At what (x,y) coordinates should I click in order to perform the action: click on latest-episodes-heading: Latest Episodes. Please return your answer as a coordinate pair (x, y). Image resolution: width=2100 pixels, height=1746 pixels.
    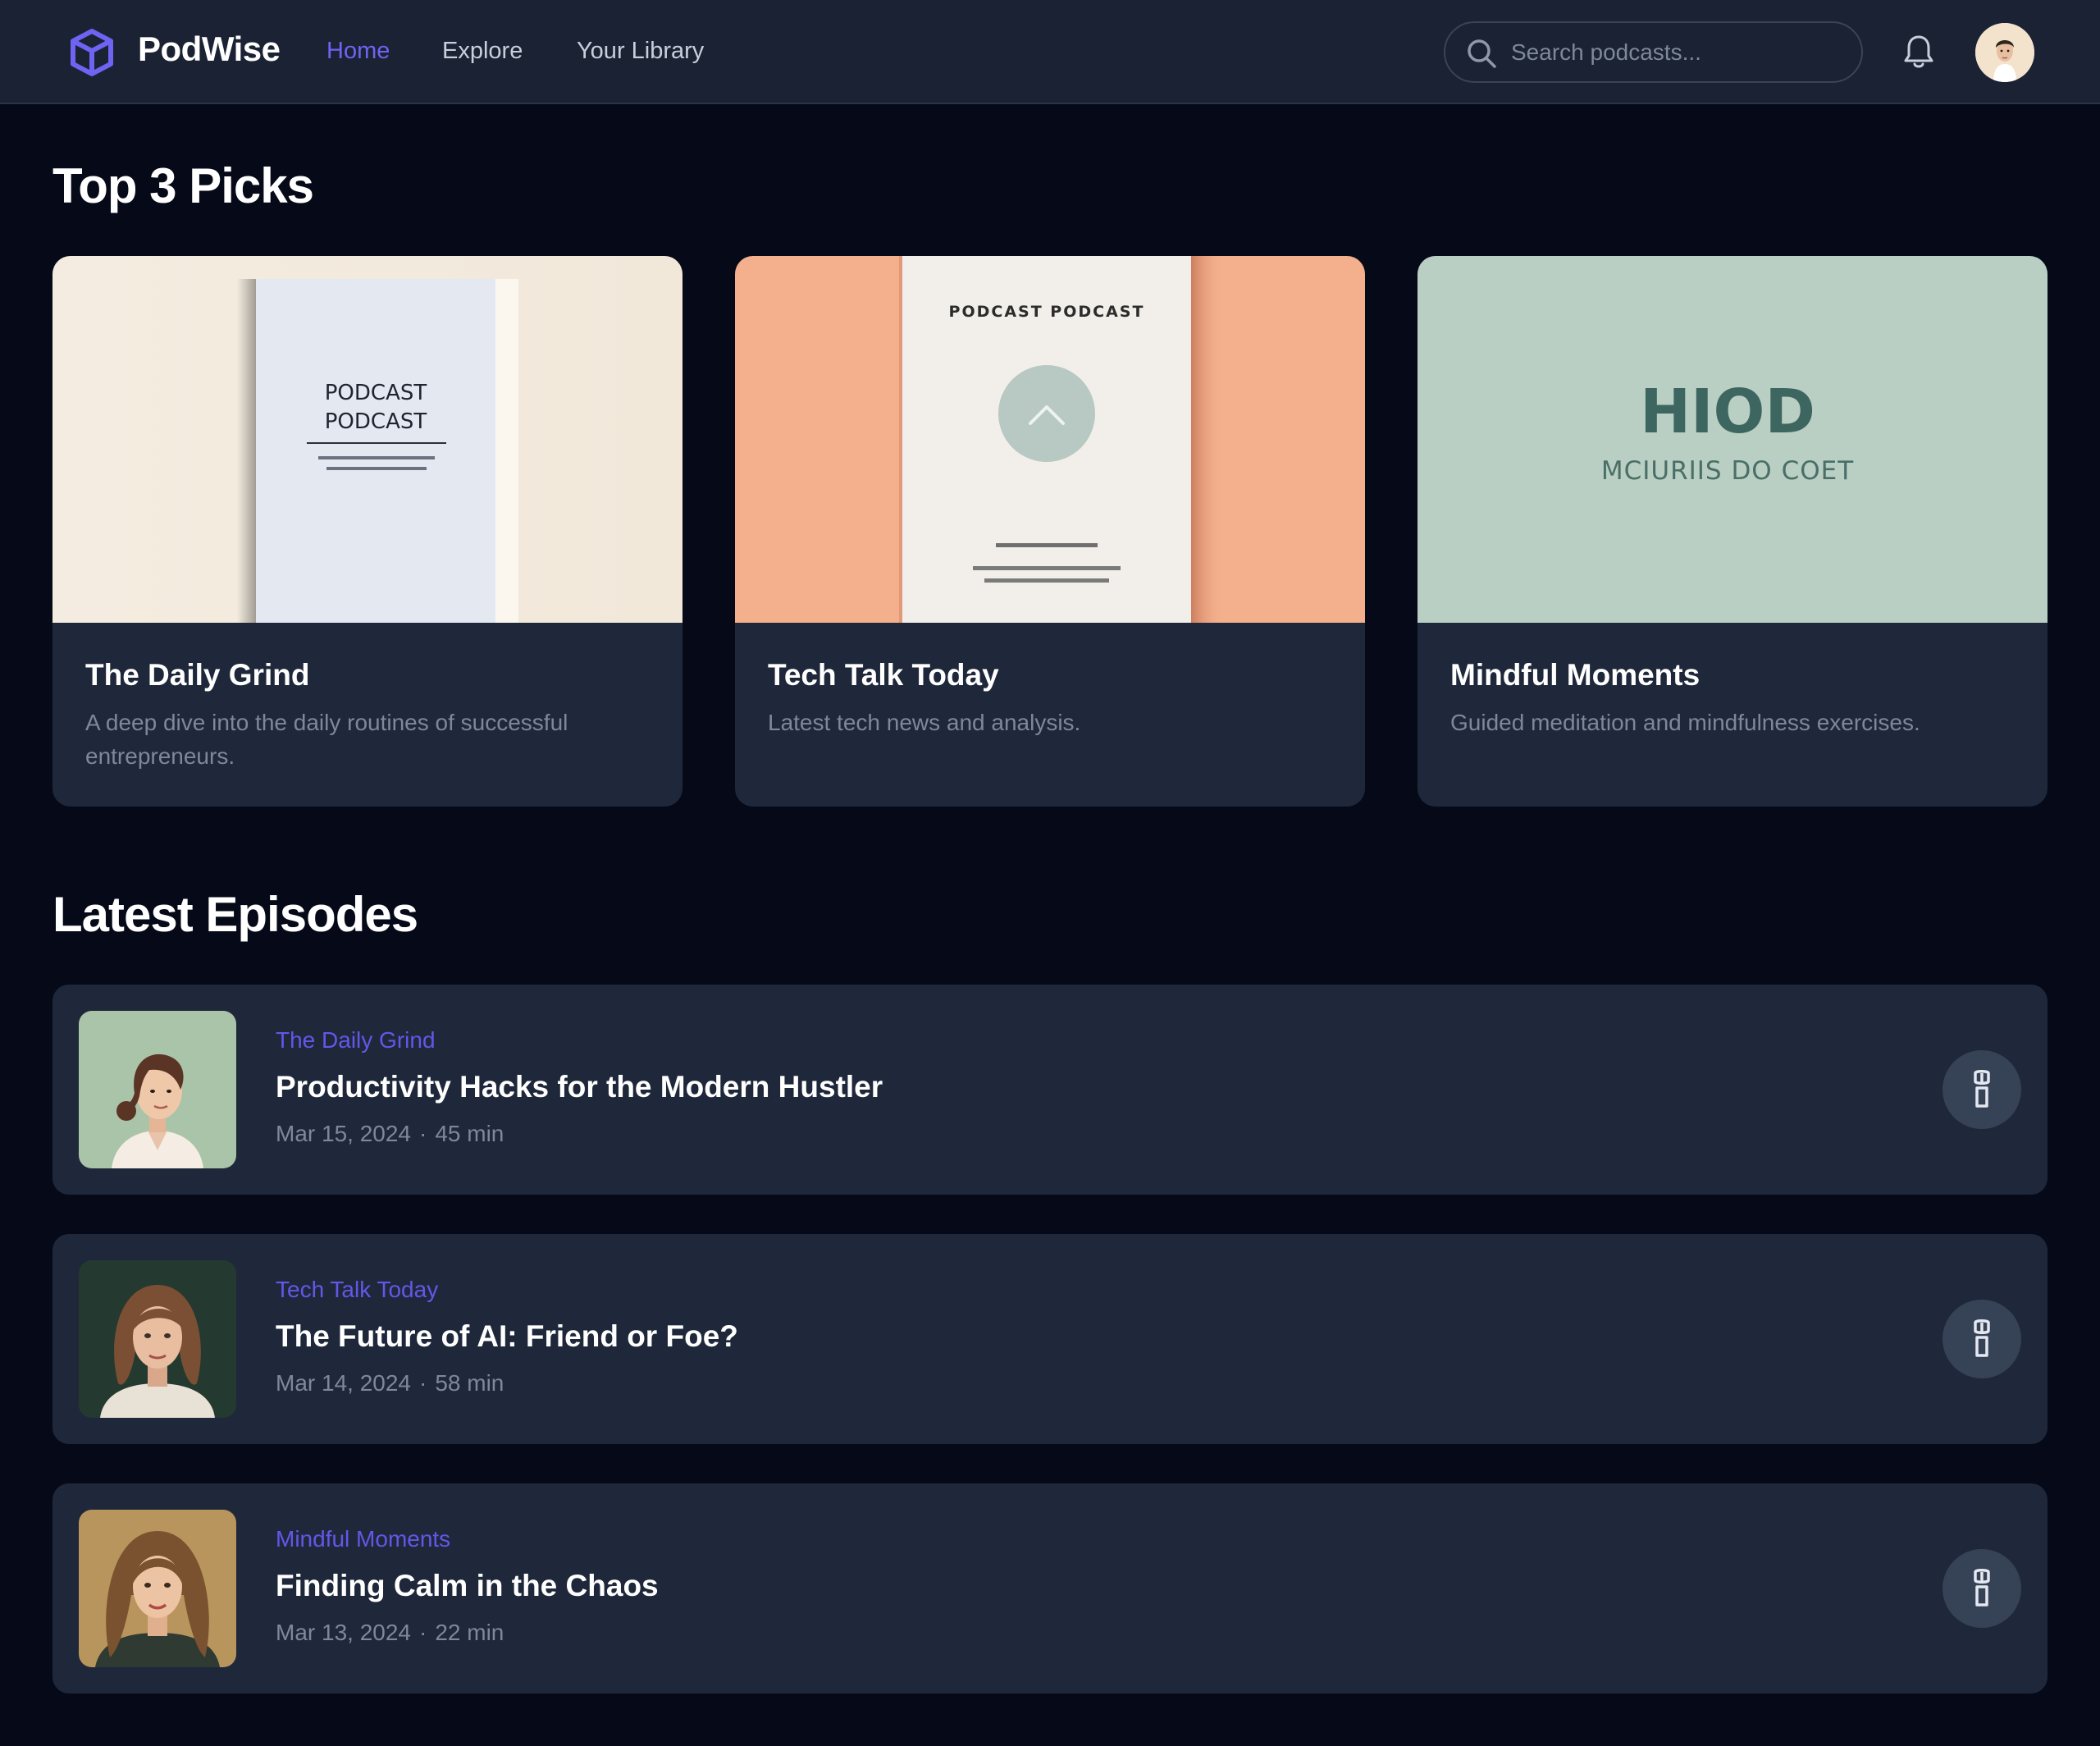
    Looking at the image, I should click on (235, 915).